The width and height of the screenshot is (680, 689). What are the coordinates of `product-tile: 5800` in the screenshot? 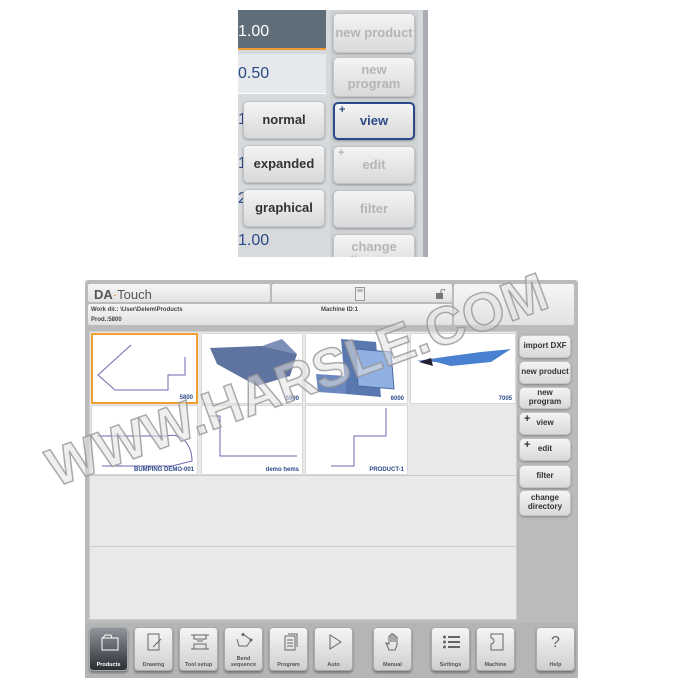 It's located at (144, 368).